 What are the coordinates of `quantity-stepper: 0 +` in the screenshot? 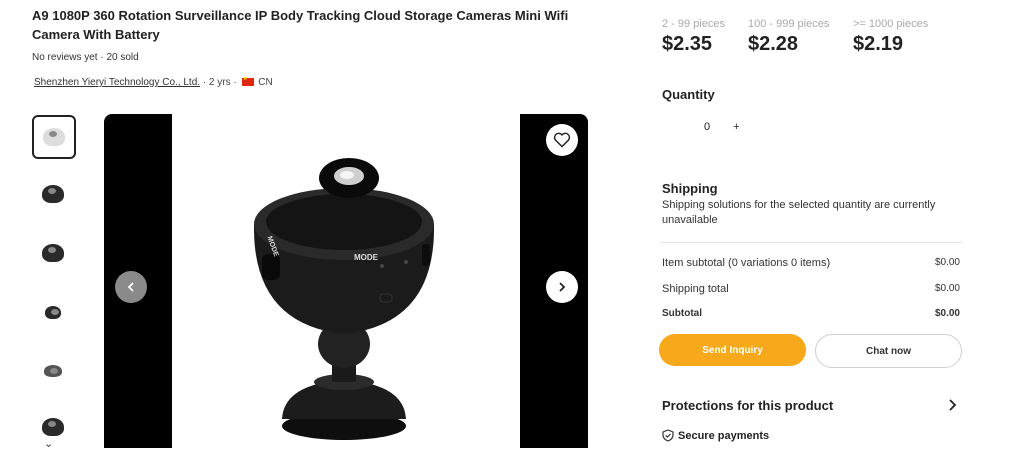 It's located at (733, 127).